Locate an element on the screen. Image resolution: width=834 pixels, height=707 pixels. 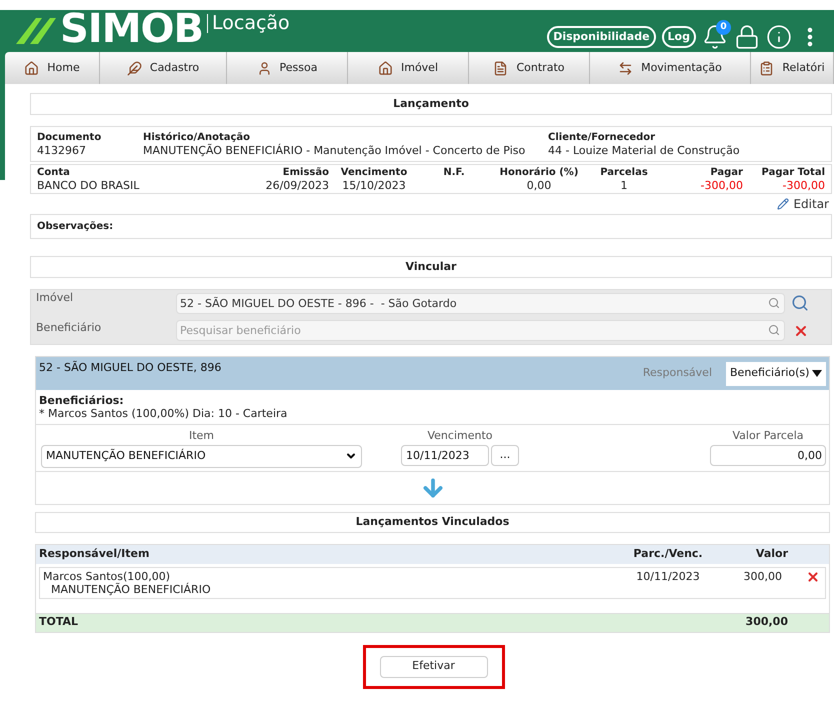
header-button: Disponibilidade is located at coordinates (601, 37).